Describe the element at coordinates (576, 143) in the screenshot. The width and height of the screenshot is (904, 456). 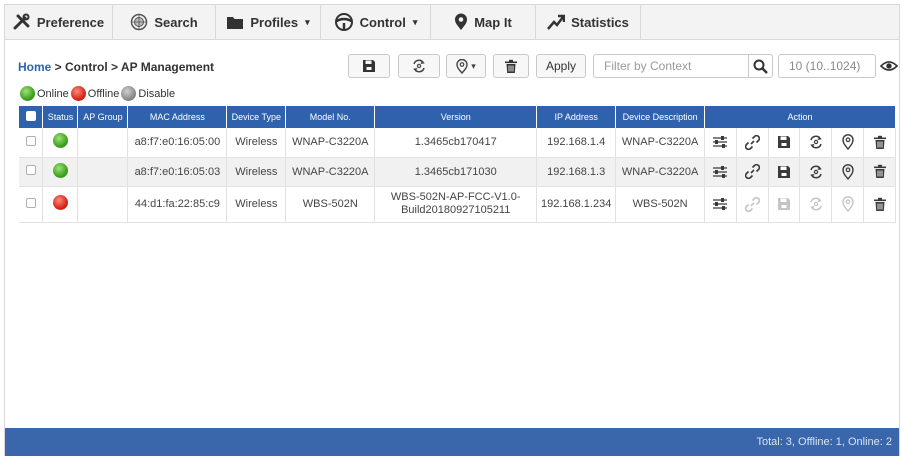
I see `ip-address-cell: 192.168.1.4` at that location.